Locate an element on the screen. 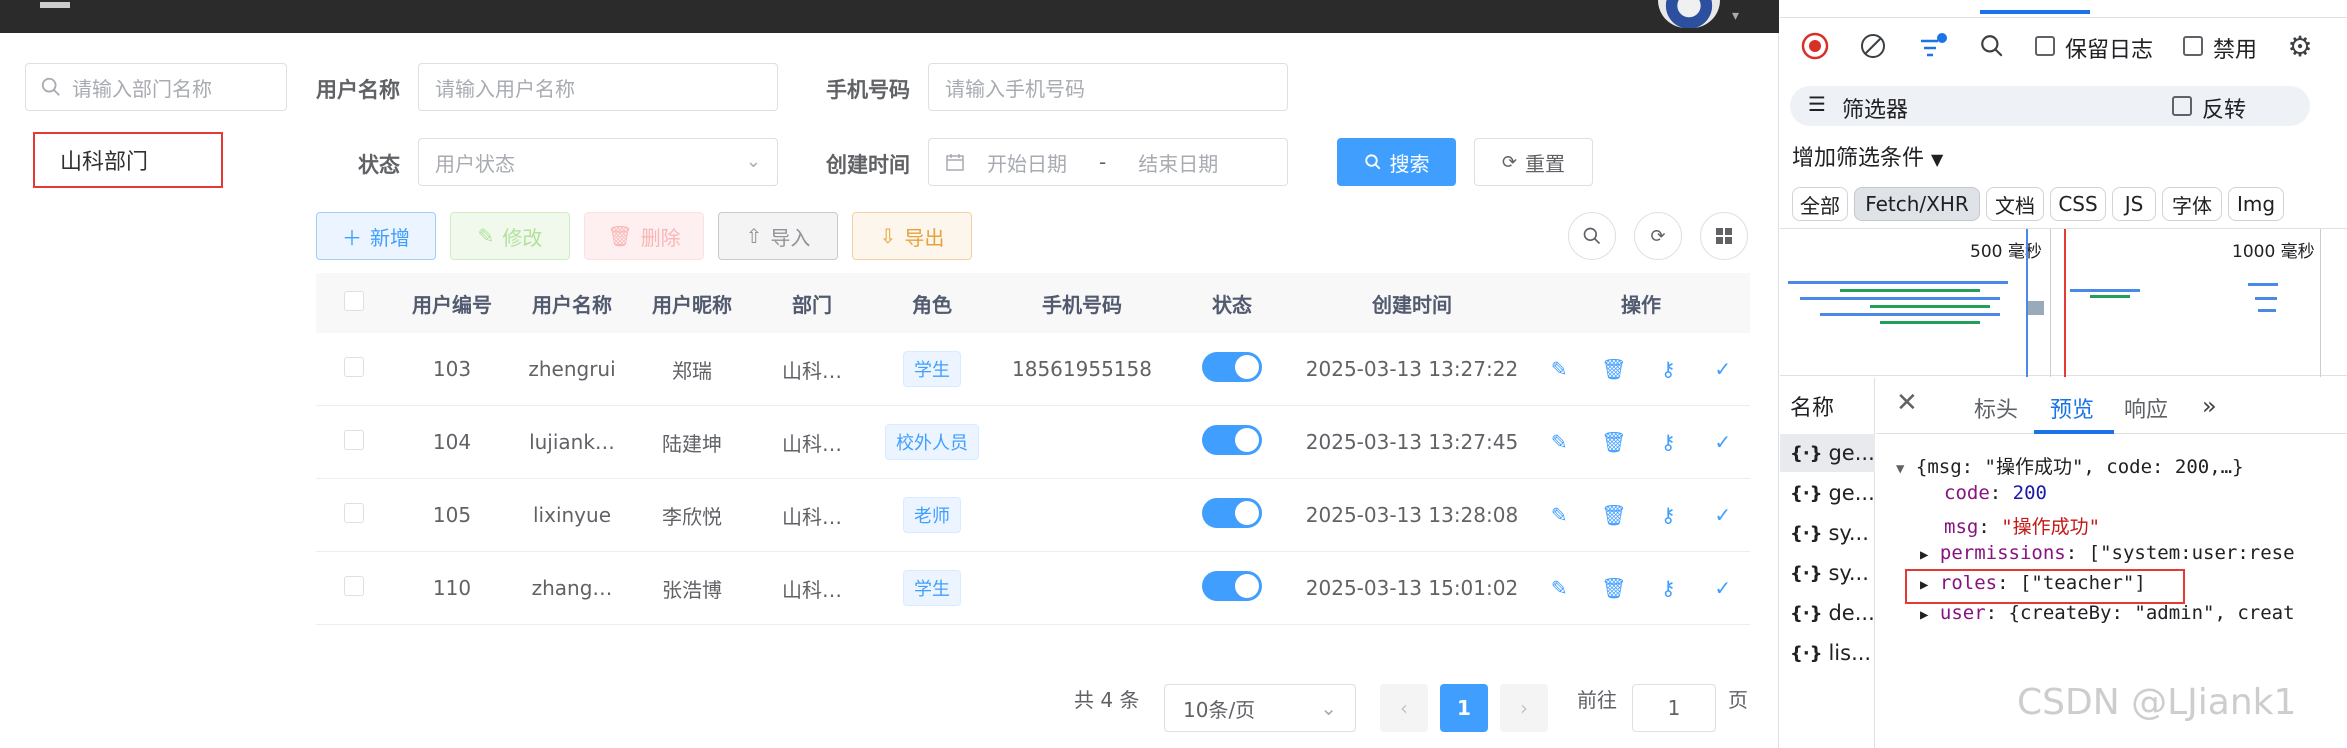  columns-button is located at coordinates (1724, 236).